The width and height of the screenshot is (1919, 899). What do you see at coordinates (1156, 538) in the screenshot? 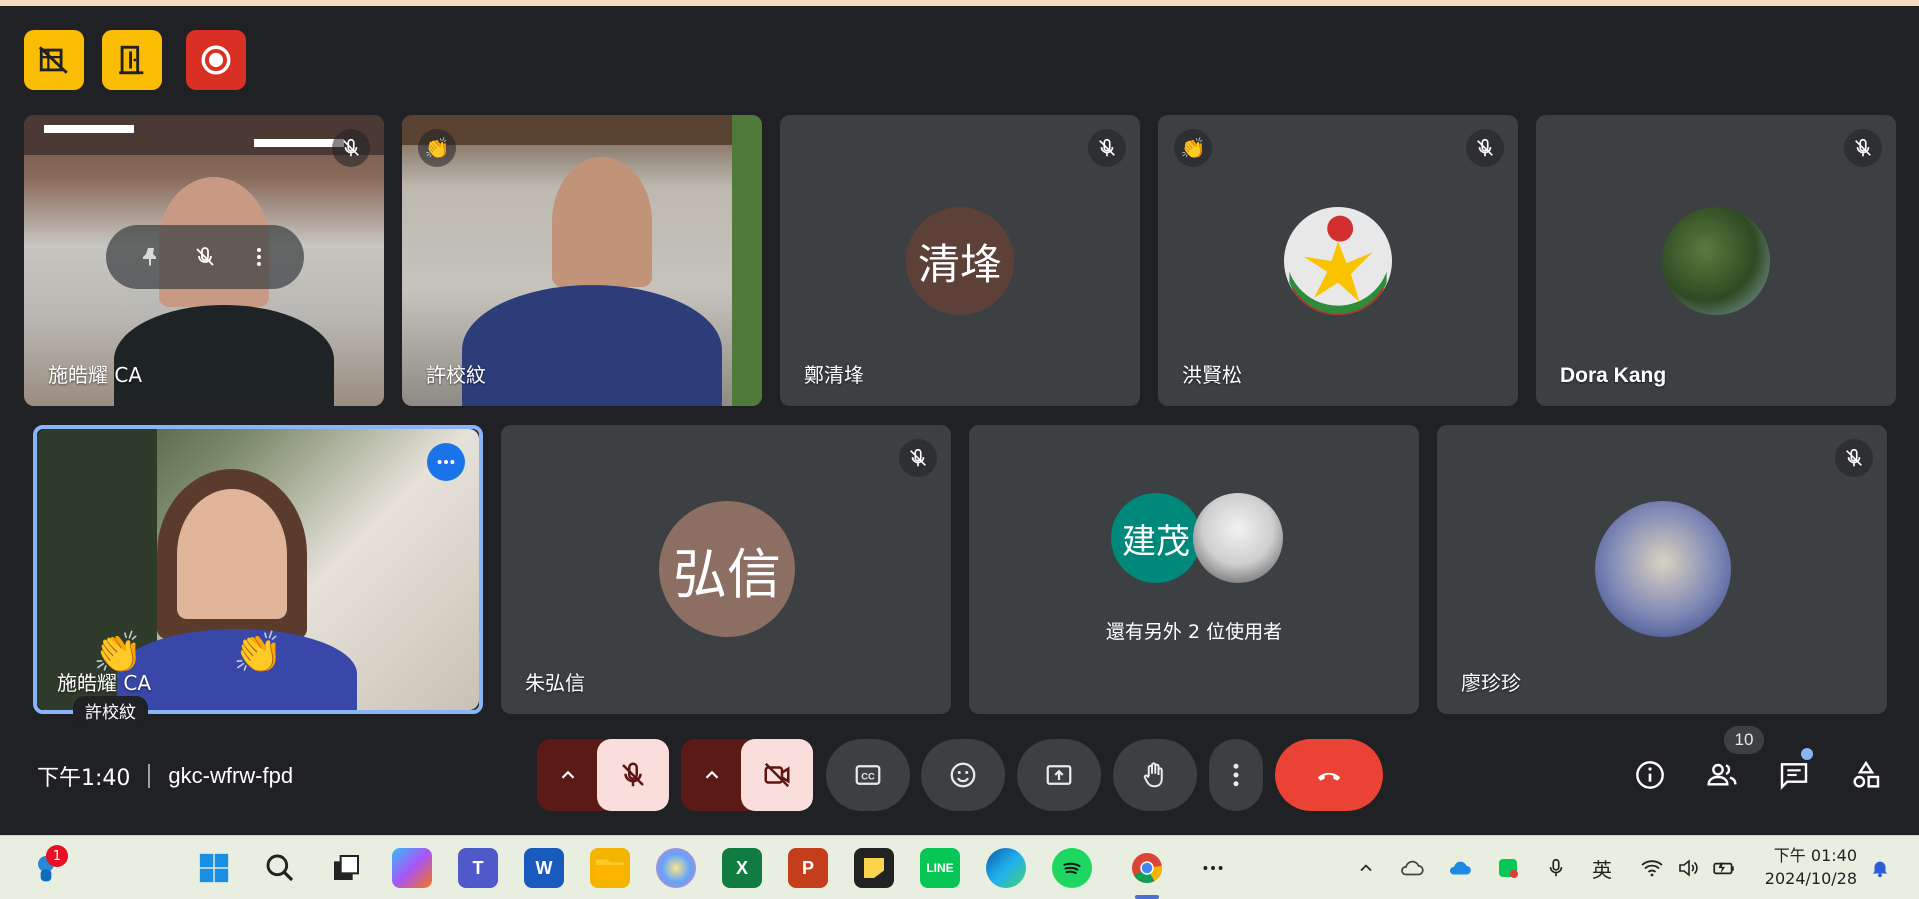
I see `participant-avatar: 建茂` at bounding box center [1156, 538].